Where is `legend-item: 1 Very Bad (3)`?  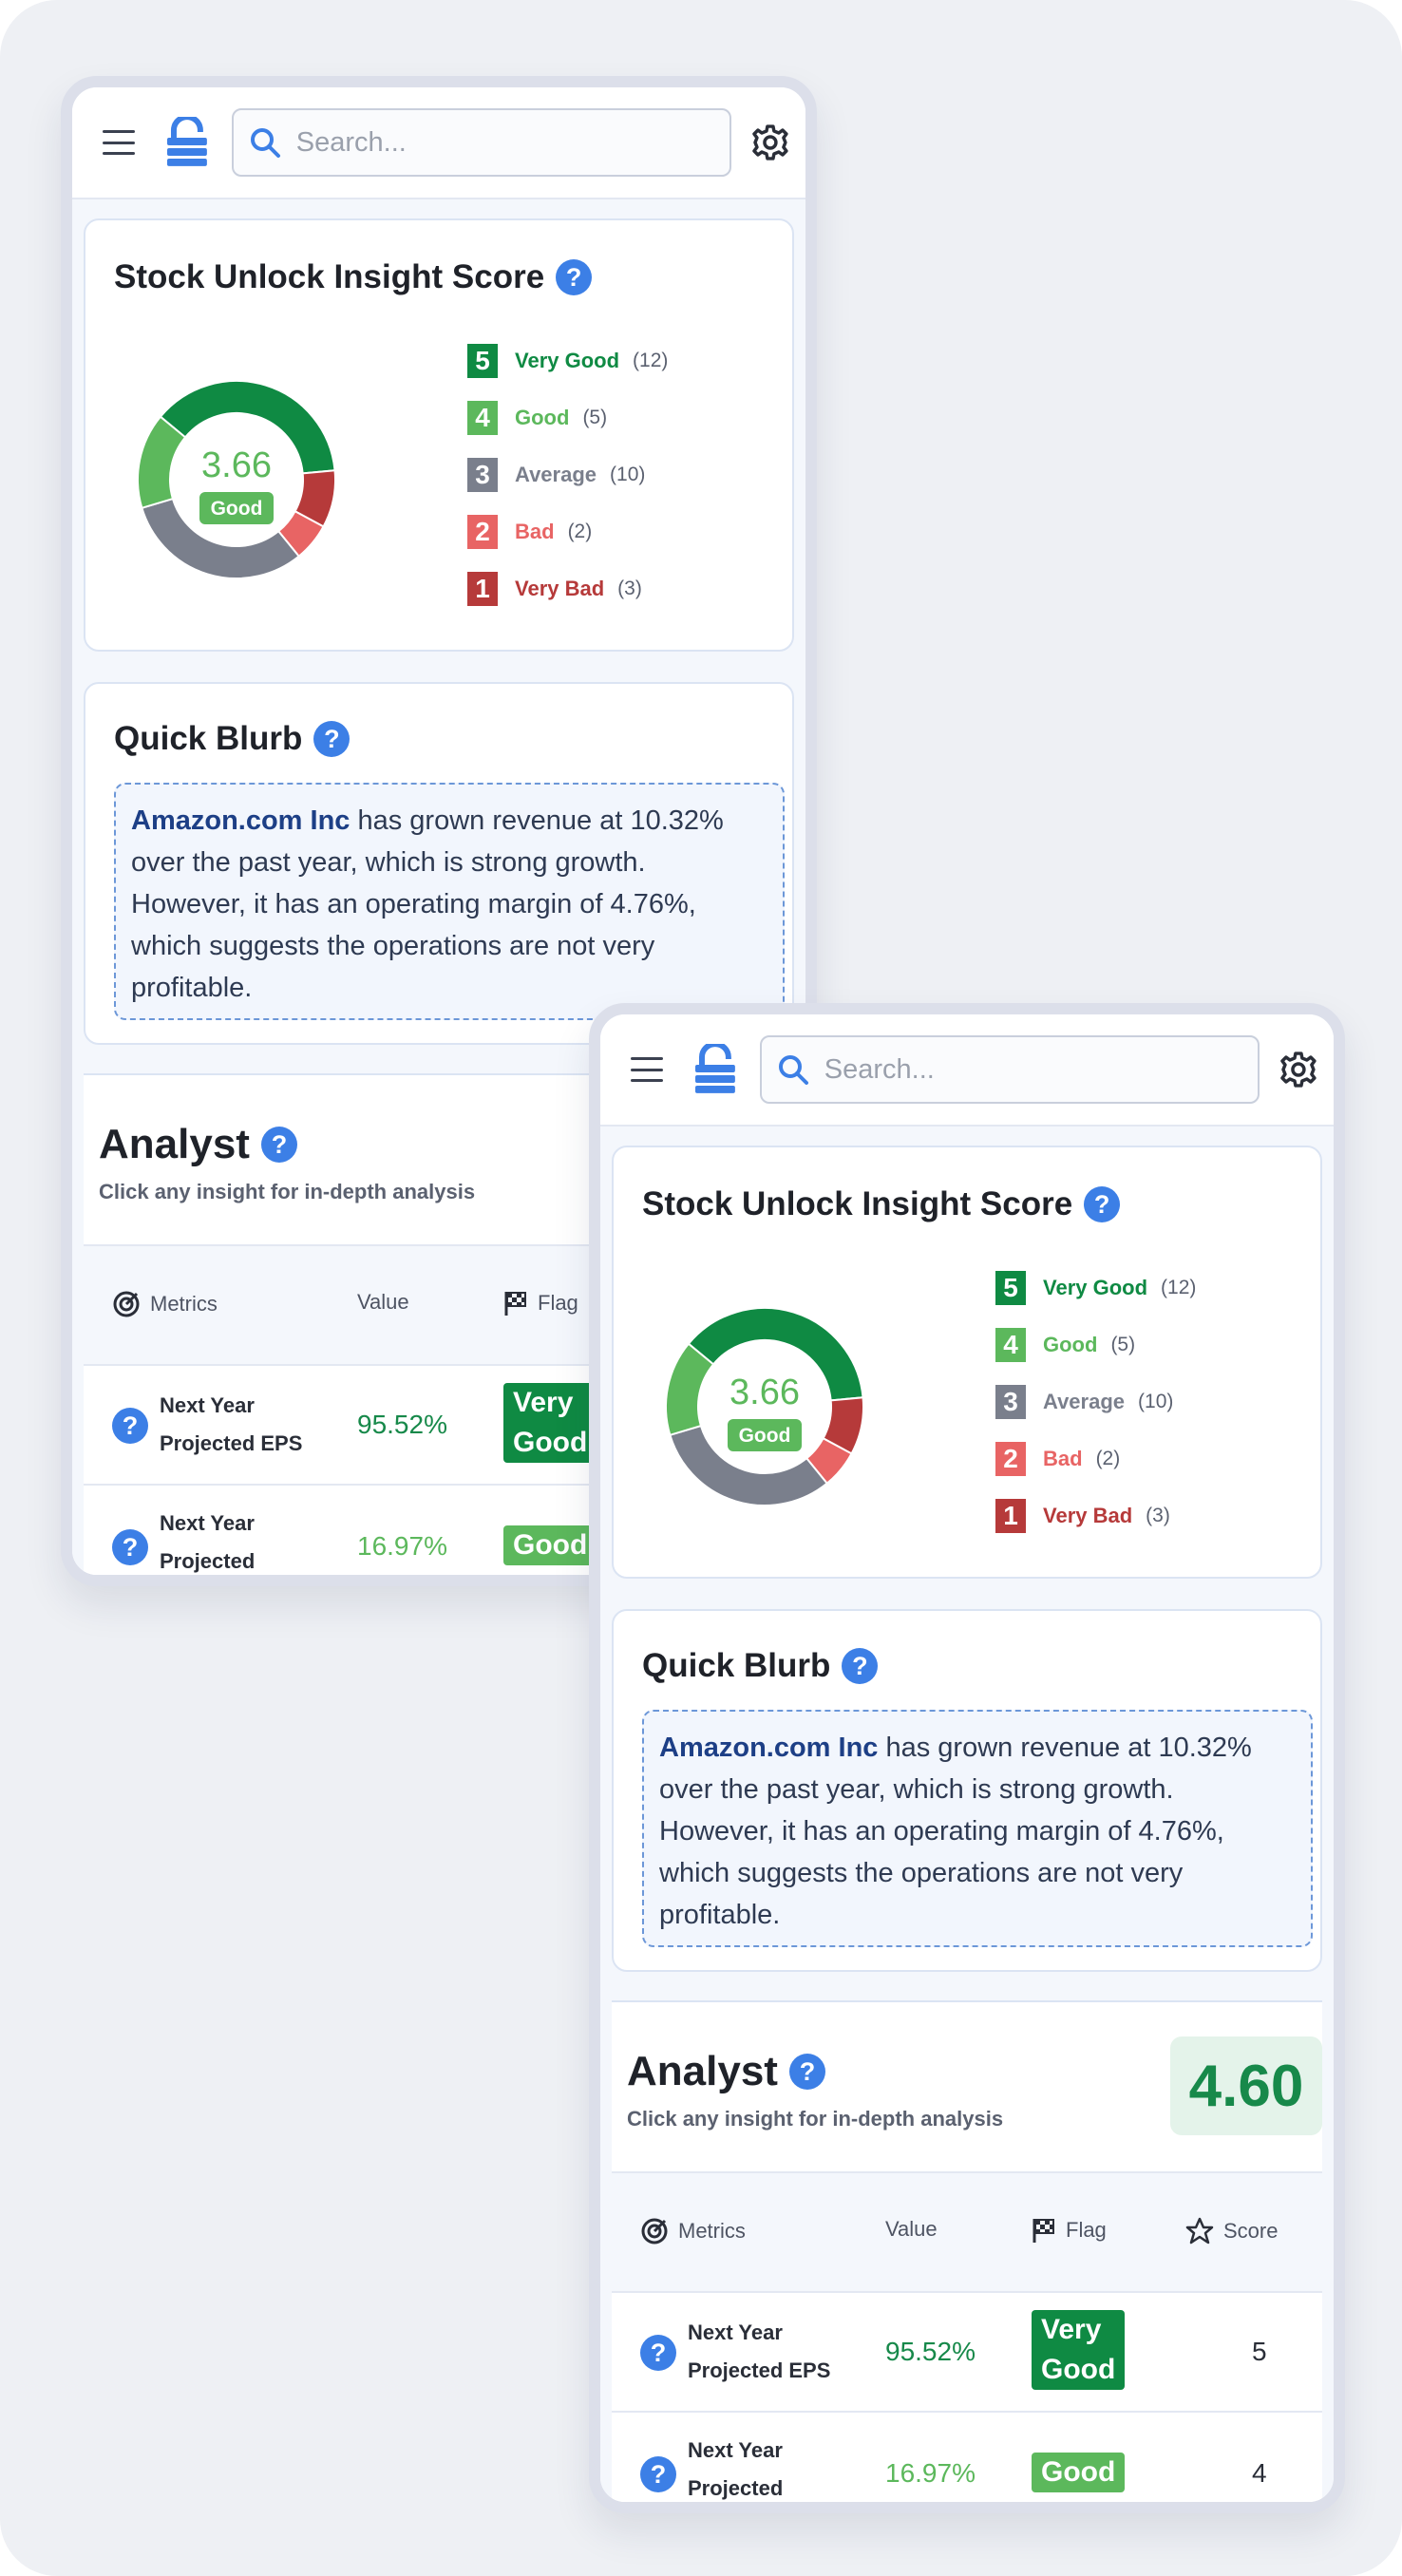
legend-item: 1 Very Bad (3) is located at coordinates (1095, 1516).